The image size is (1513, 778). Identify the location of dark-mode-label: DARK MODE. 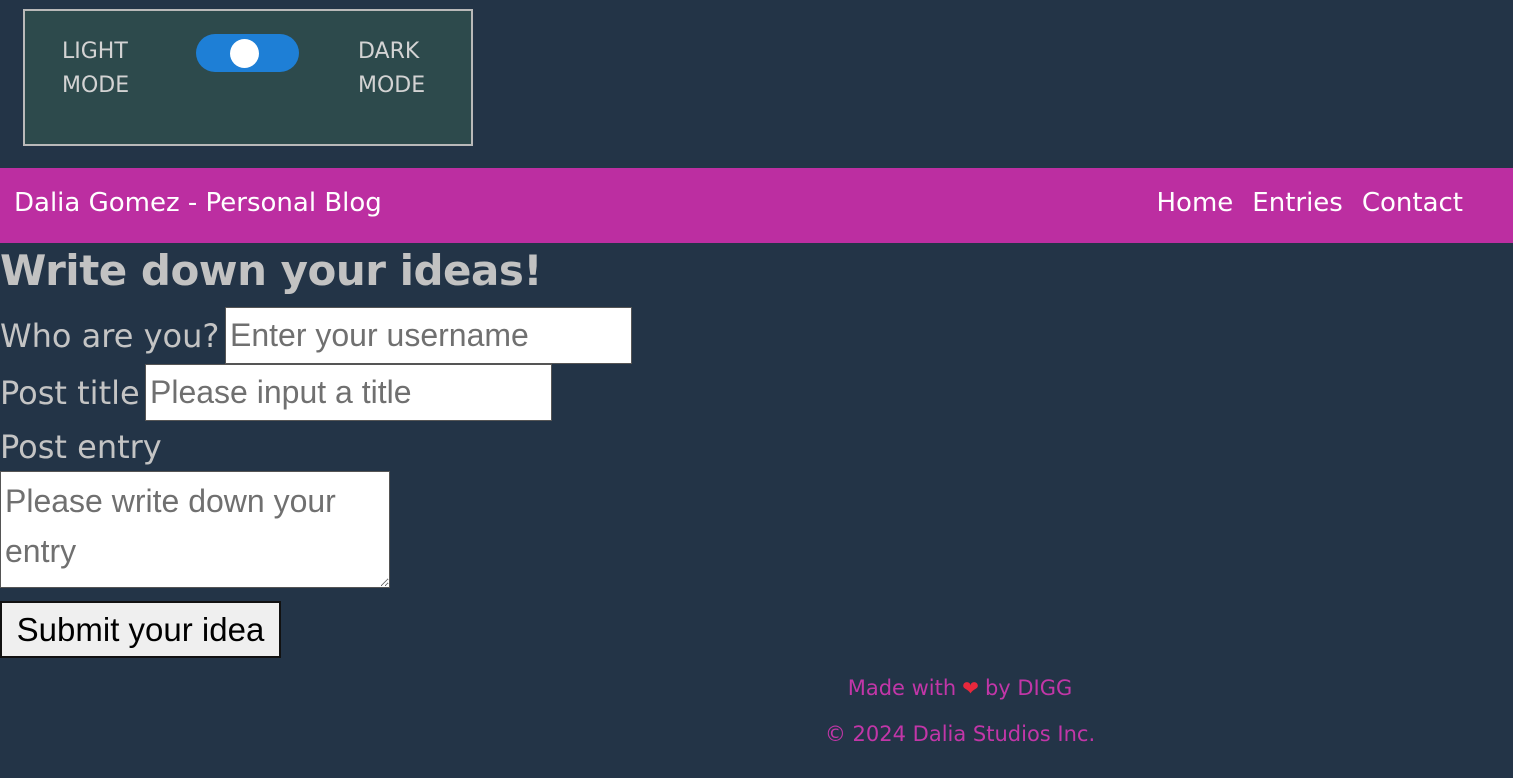
(403, 69).